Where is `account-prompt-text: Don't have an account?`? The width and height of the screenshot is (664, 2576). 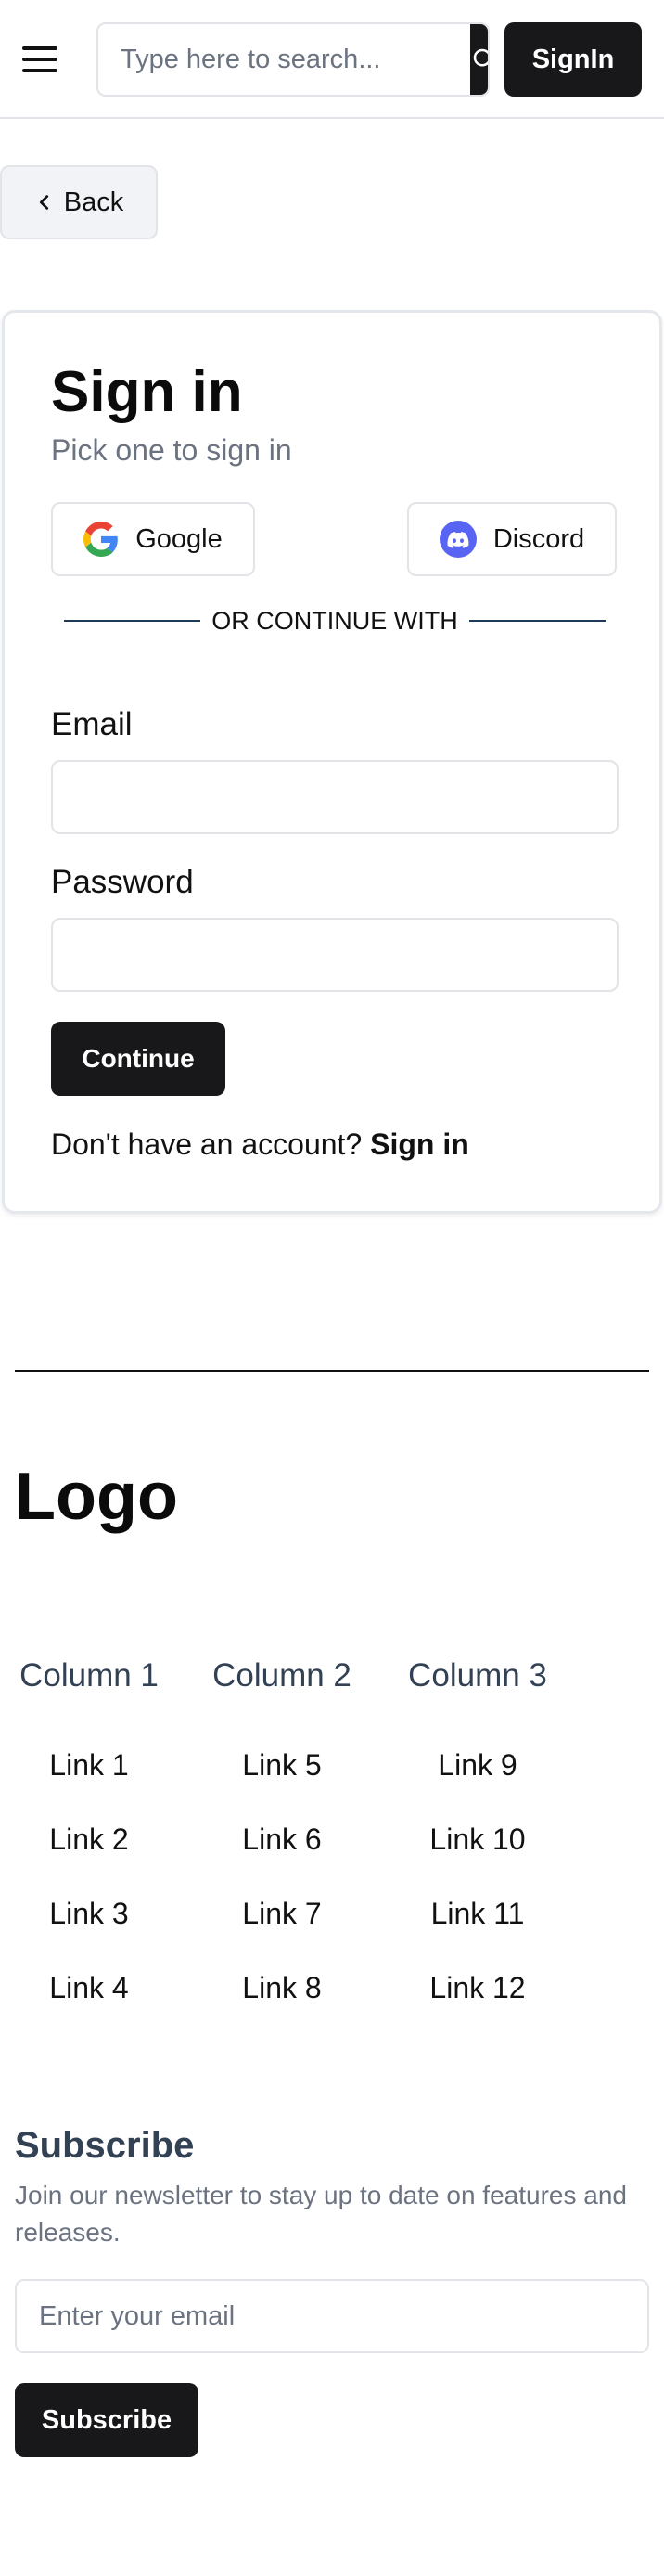
account-prompt-text: Don't have an account? is located at coordinates (207, 1144).